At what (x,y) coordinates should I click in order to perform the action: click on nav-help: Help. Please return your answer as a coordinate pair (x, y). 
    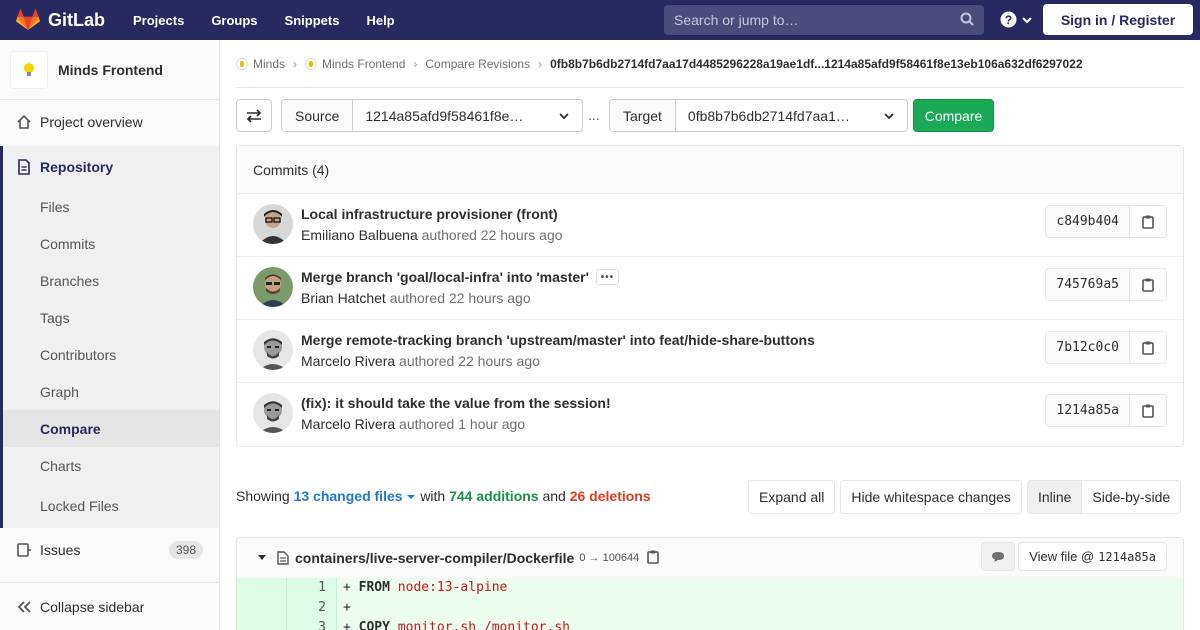
    Looking at the image, I should click on (380, 20).